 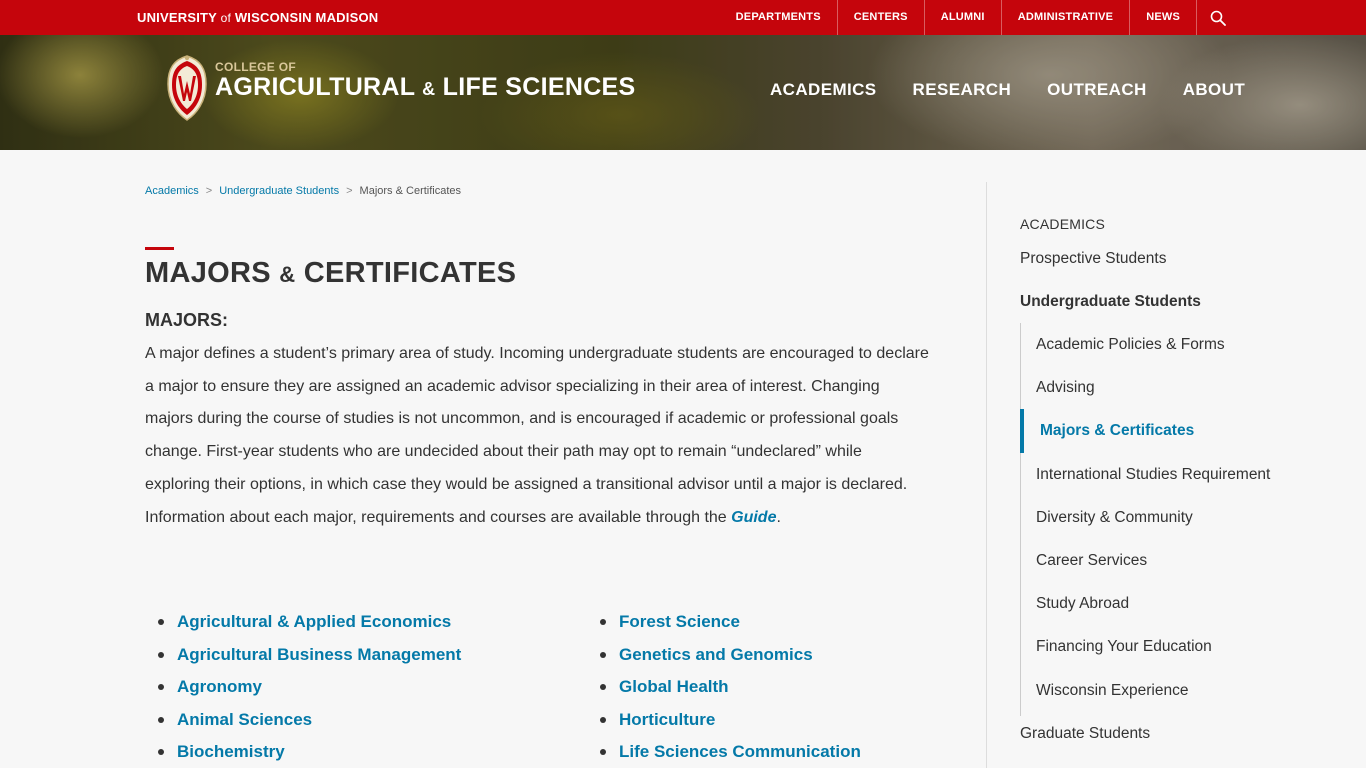 What do you see at coordinates (1117, 431) in the screenshot?
I see `sidebar-item-majors-certificates: Majors & Certificates` at bounding box center [1117, 431].